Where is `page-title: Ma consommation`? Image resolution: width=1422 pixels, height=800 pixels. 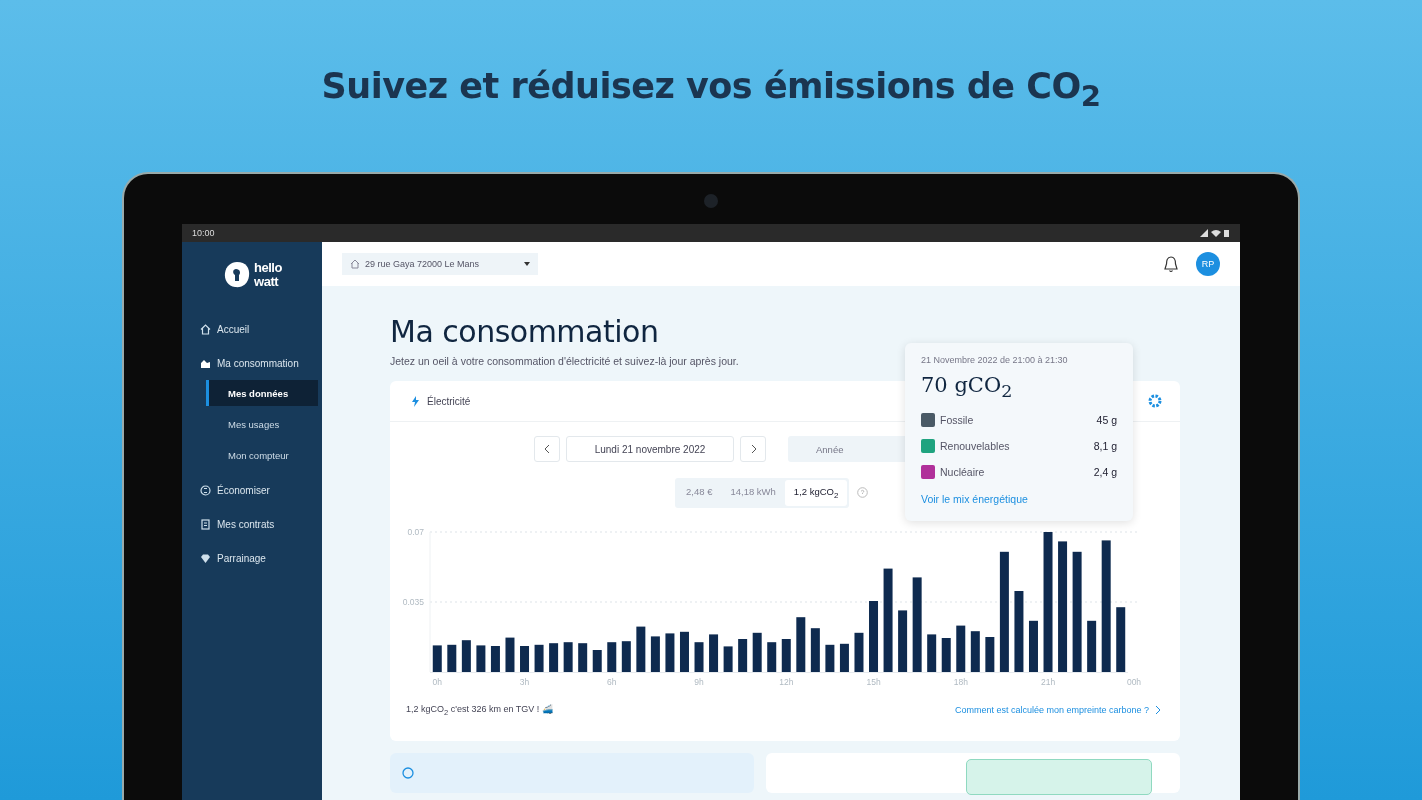
page-title: Ma consommation is located at coordinates (525, 331).